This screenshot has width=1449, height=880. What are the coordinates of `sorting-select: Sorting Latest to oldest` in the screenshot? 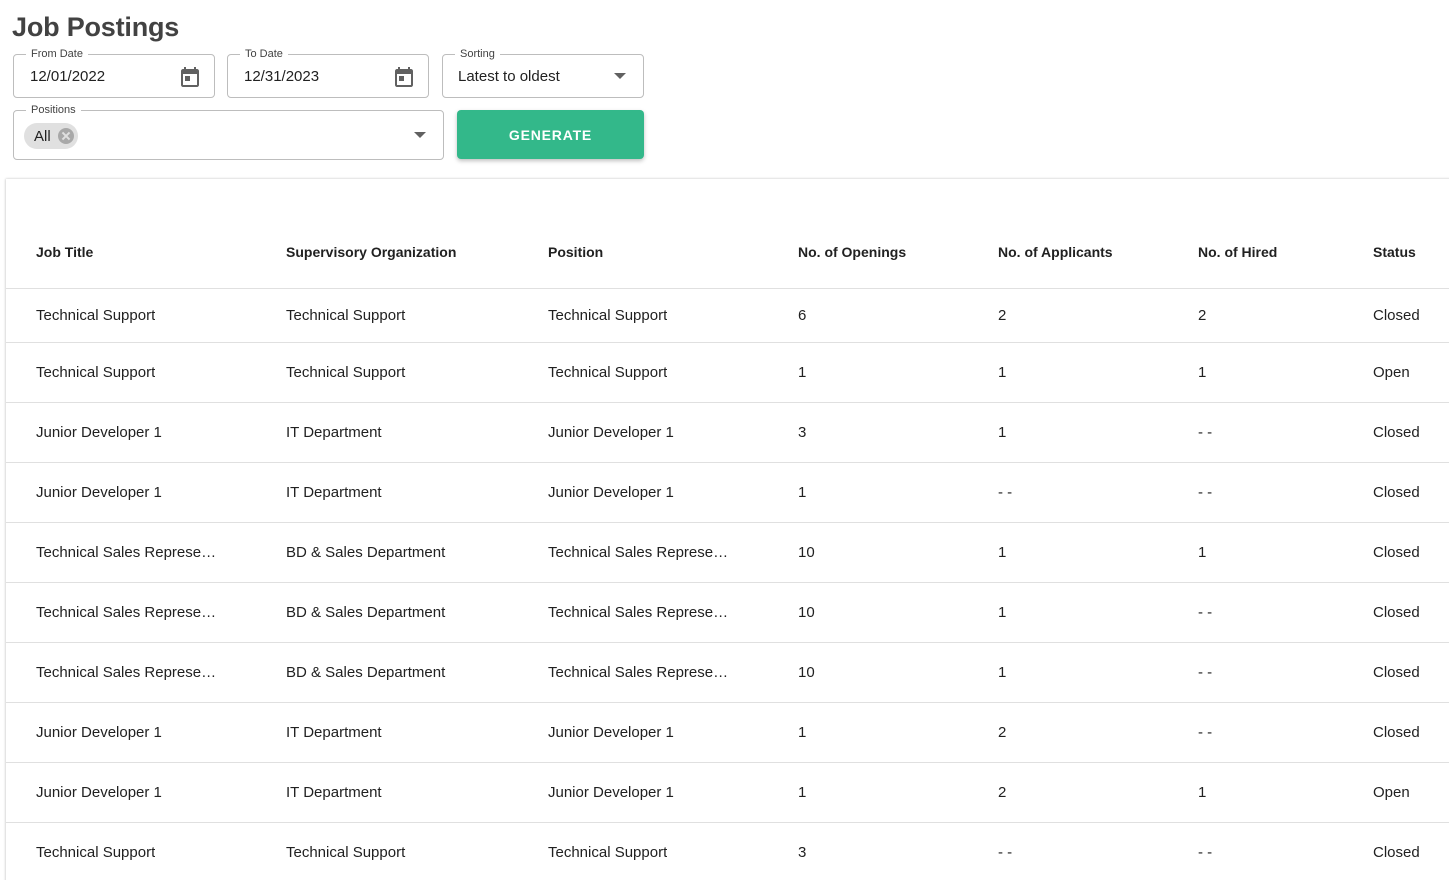 It's located at (543, 73).